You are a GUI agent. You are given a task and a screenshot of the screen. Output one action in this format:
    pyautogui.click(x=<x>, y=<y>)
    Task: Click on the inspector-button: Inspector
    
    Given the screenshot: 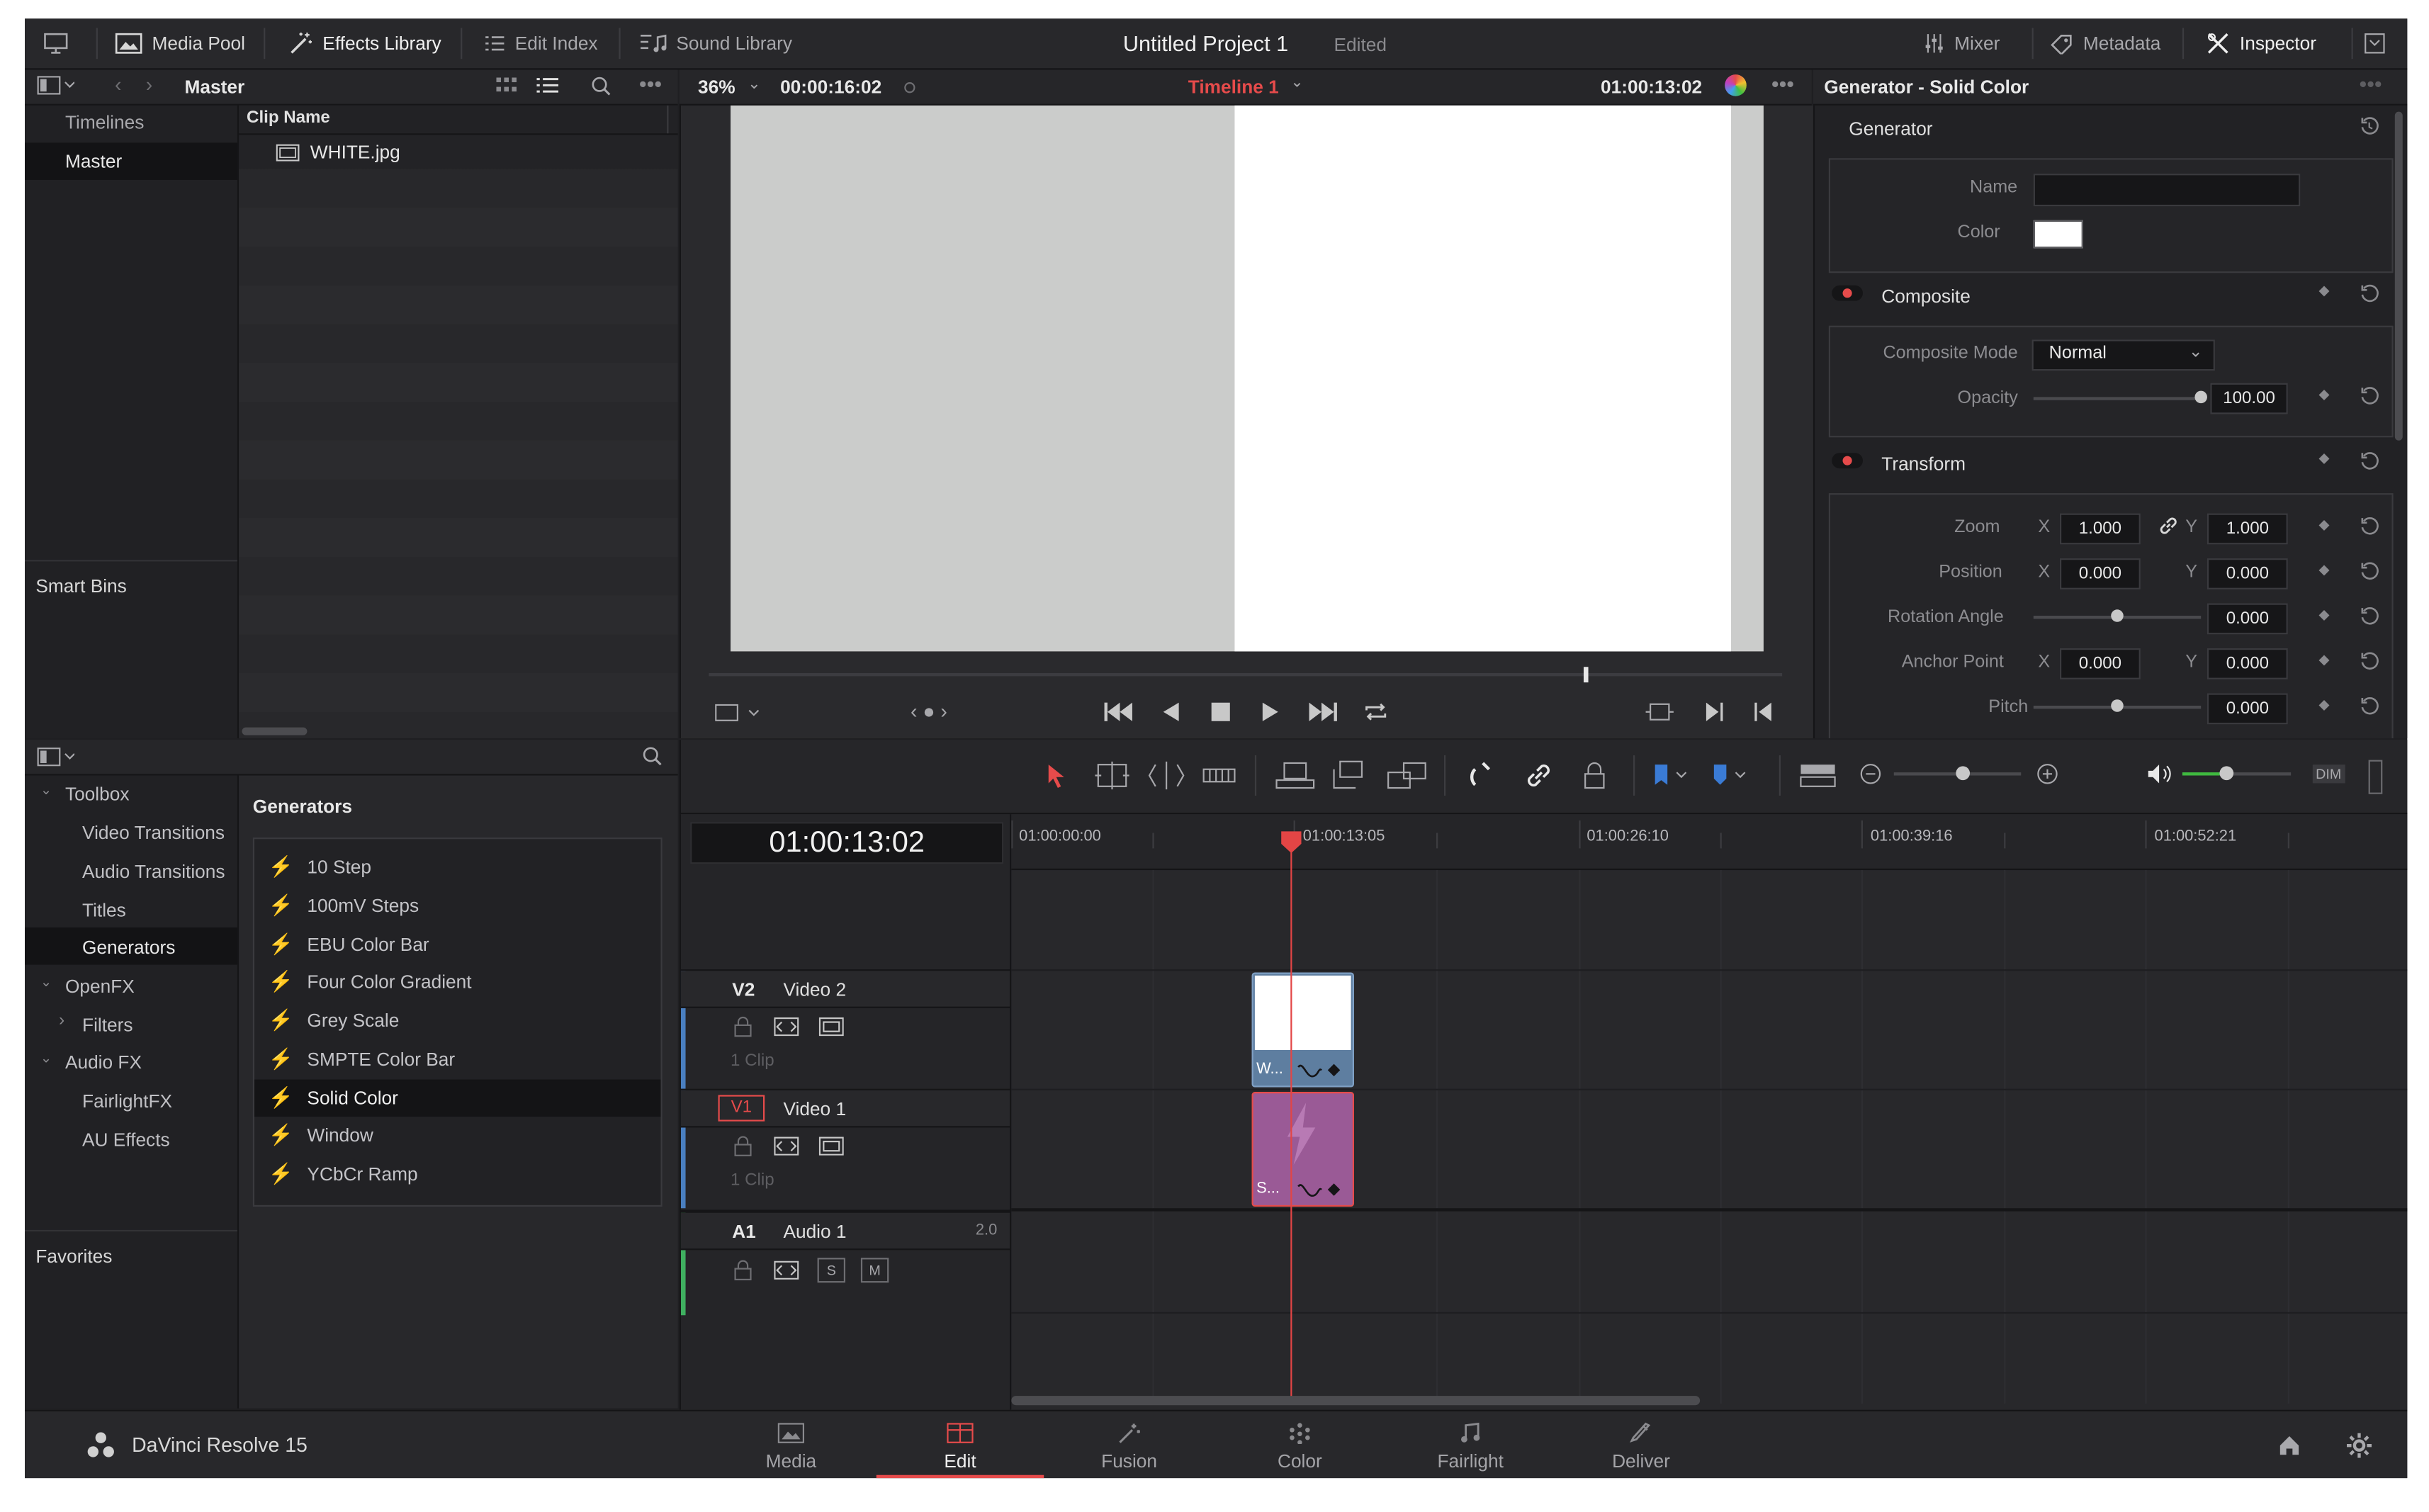 What is the action you would take?
    pyautogui.click(x=2261, y=43)
    